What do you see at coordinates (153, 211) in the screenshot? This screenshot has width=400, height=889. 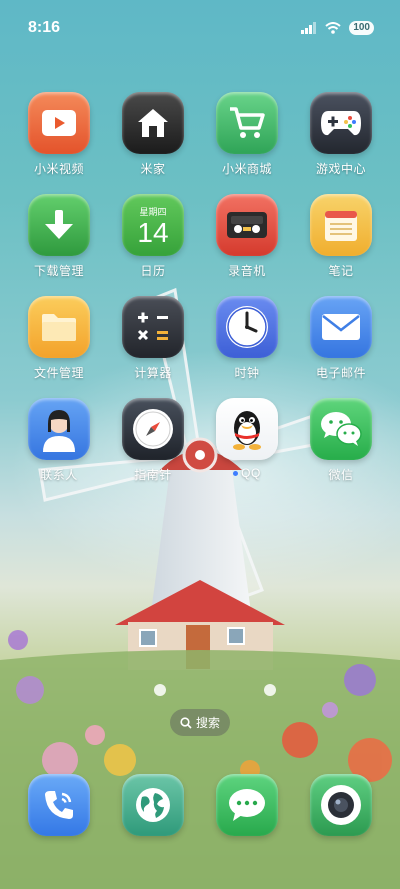 I see `calendar-weekday: 星期四` at bounding box center [153, 211].